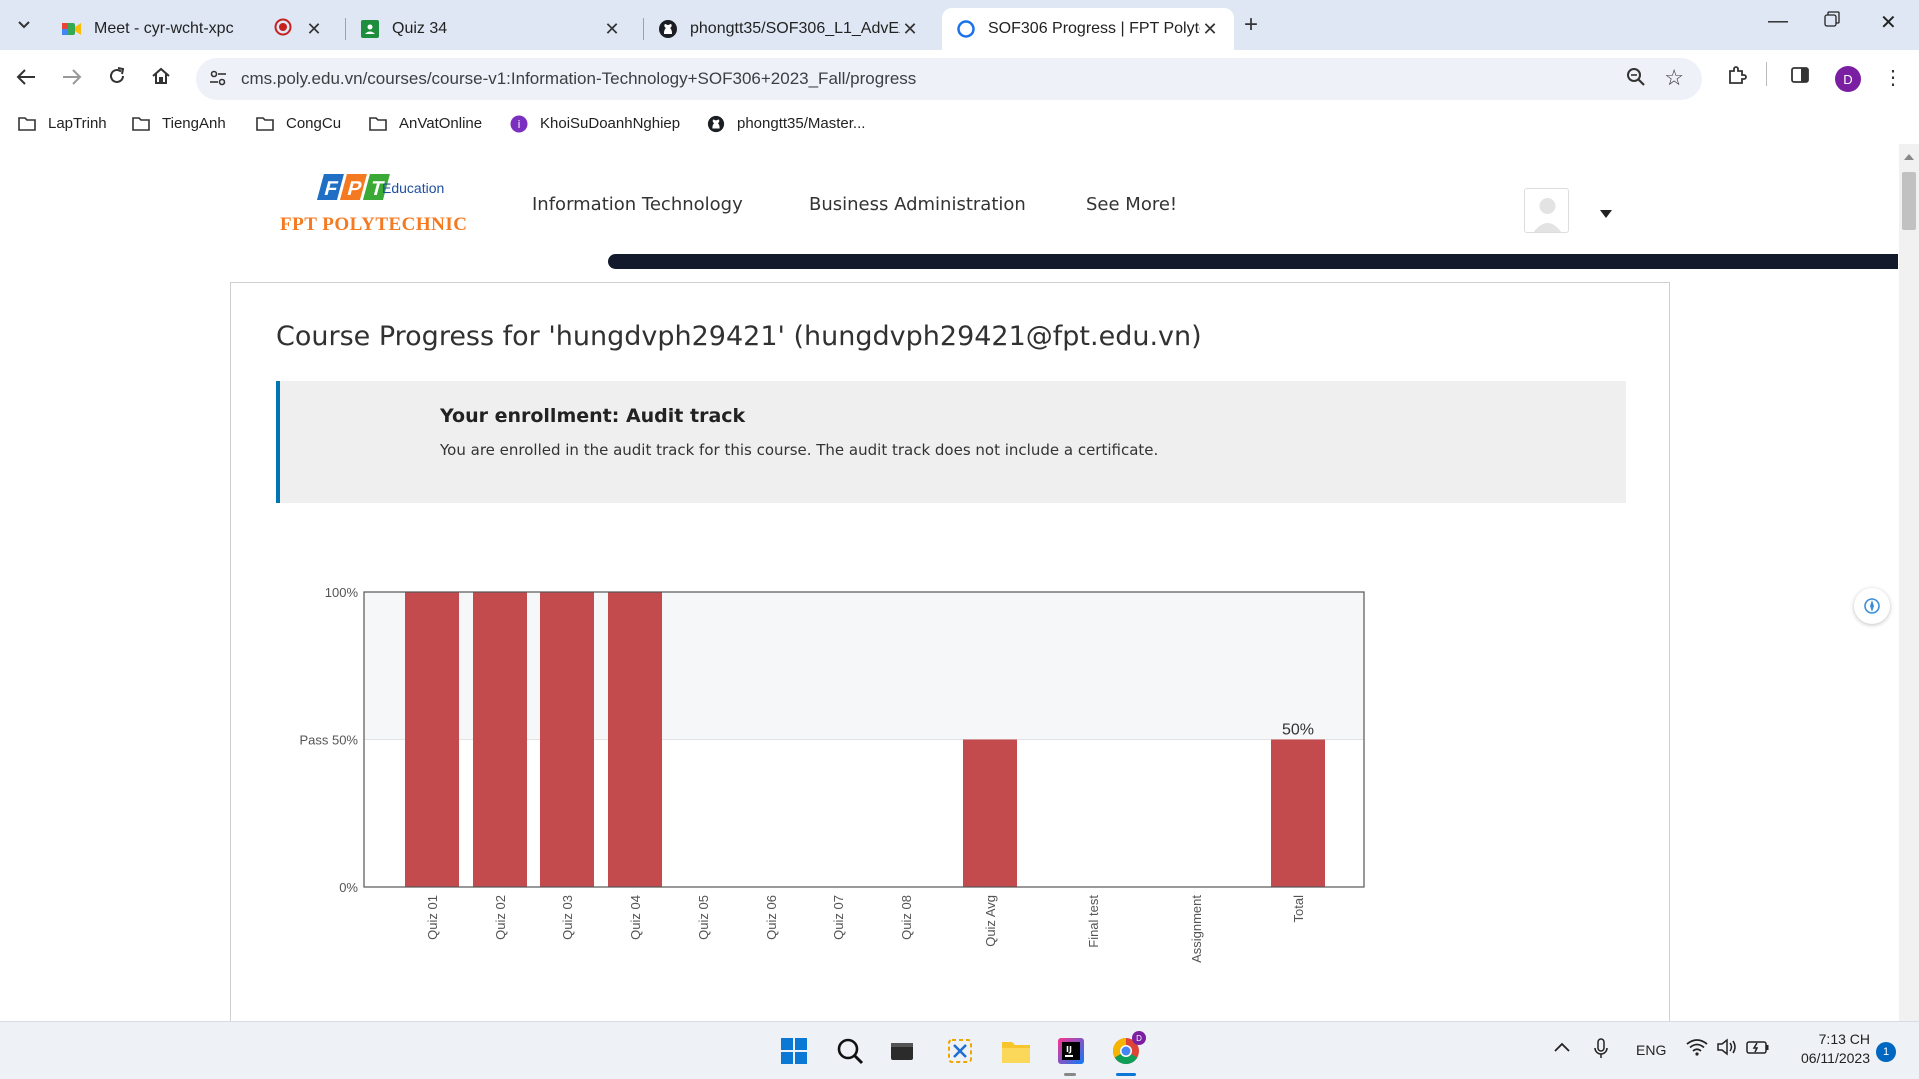 Image resolution: width=1919 pixels, height=1079 pixels. I want to click on site-info-icon, so click(218, 78).